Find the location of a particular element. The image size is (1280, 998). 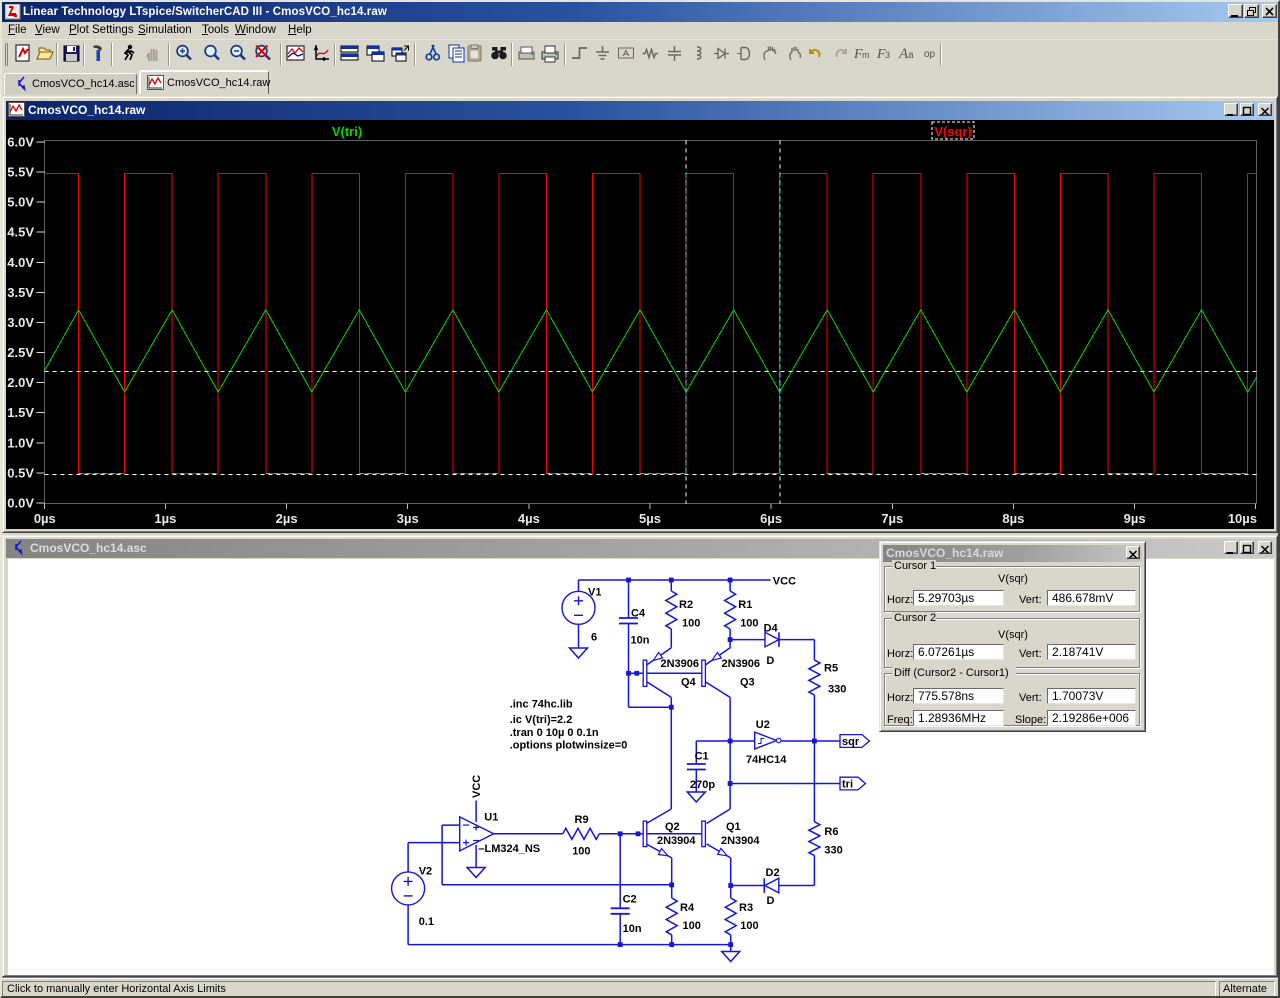

svg-text: 74HC14 is located at coordinates (766, 760).